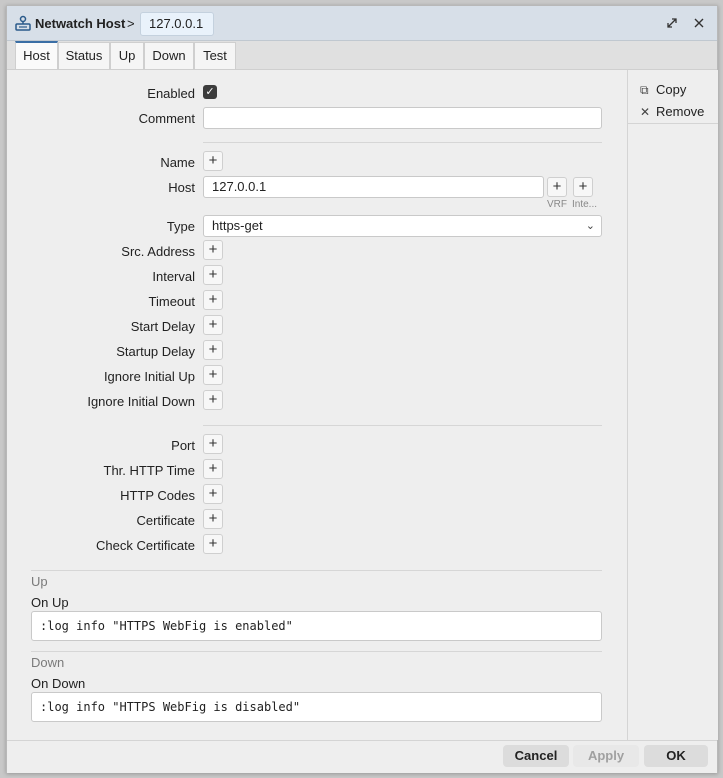  Describe the element at coordinates (215, 55) in the screenshot. I see `tab-test: Test` at that location.